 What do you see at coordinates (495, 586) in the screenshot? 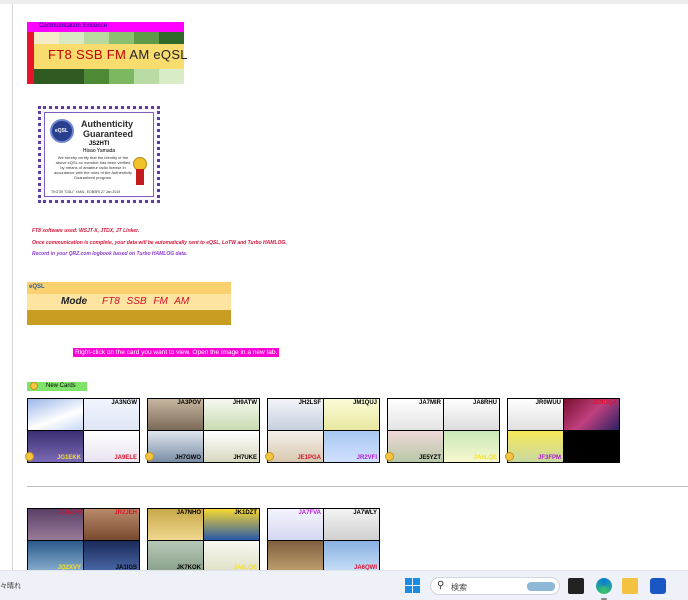
I see `taskbar-search: ⚲ 検索` at bounding box center [495, 586].